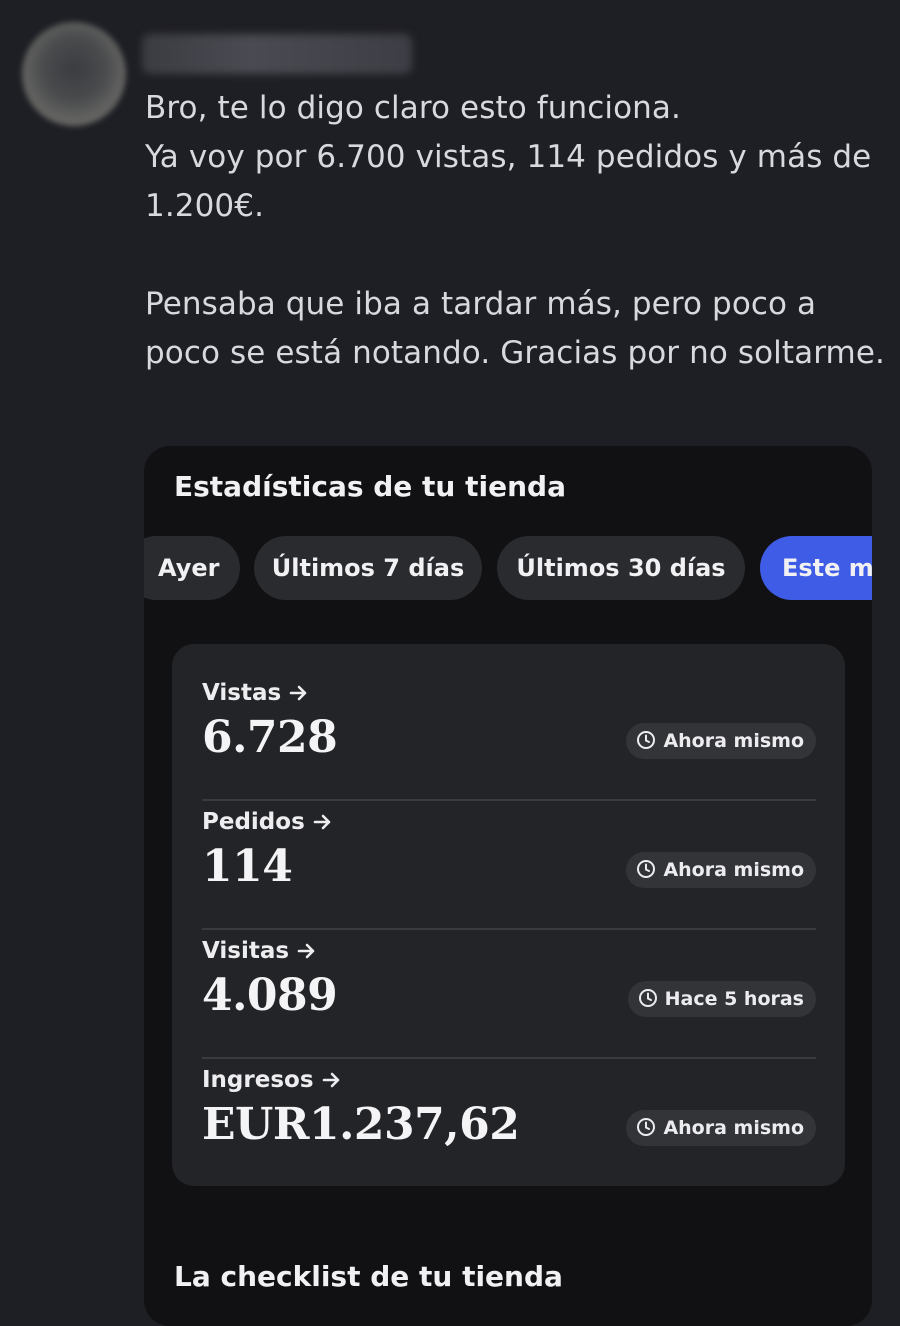 This screenshot has height=1326, width=900. I want to click on metric-label: Ingresos, so click(258, 1080).